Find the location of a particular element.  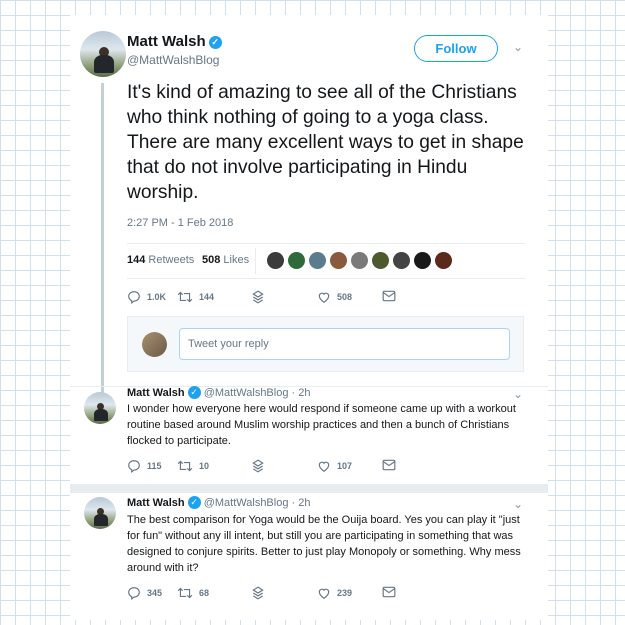

stats-divider is located at coordinates (255, 261).